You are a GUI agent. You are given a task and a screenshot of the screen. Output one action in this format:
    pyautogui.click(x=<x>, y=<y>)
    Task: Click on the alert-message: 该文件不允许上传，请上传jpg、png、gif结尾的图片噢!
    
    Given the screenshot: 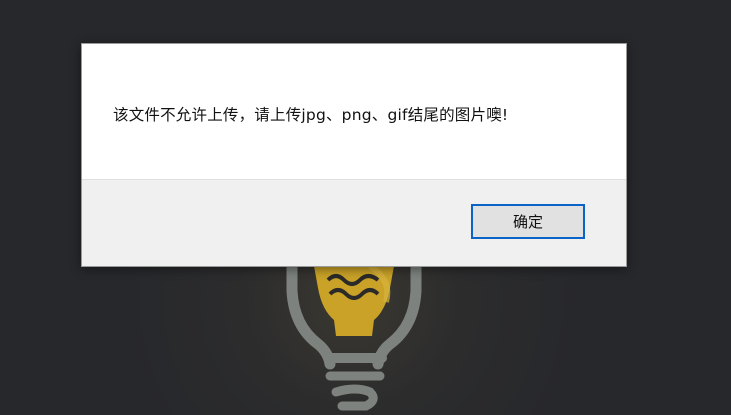 What is the action you would take?
    pyautogui.click(x=311, y=115)
    